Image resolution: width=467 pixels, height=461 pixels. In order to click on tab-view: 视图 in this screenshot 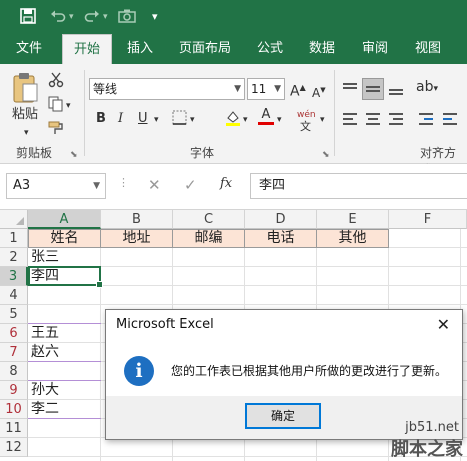, I will do `click(428, 49)`.